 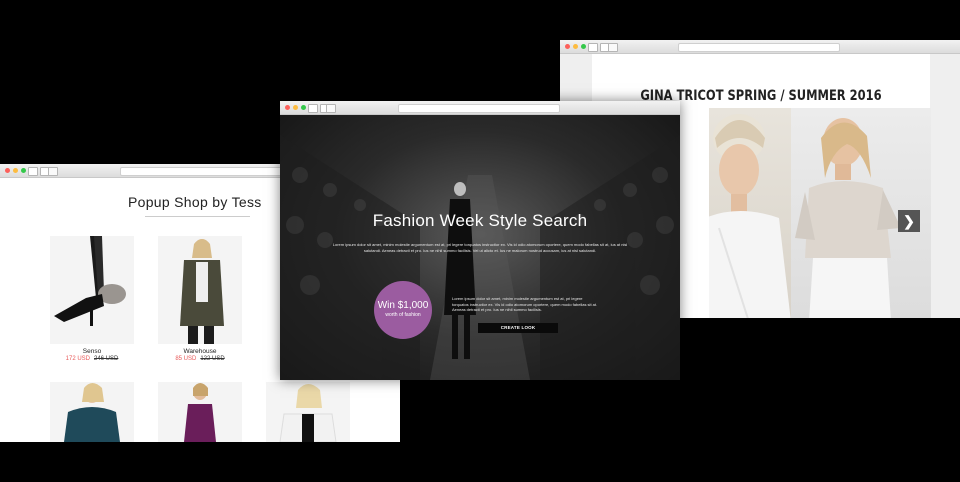 I want to click on product-name: Warehouse, so click(x=200, y=351).